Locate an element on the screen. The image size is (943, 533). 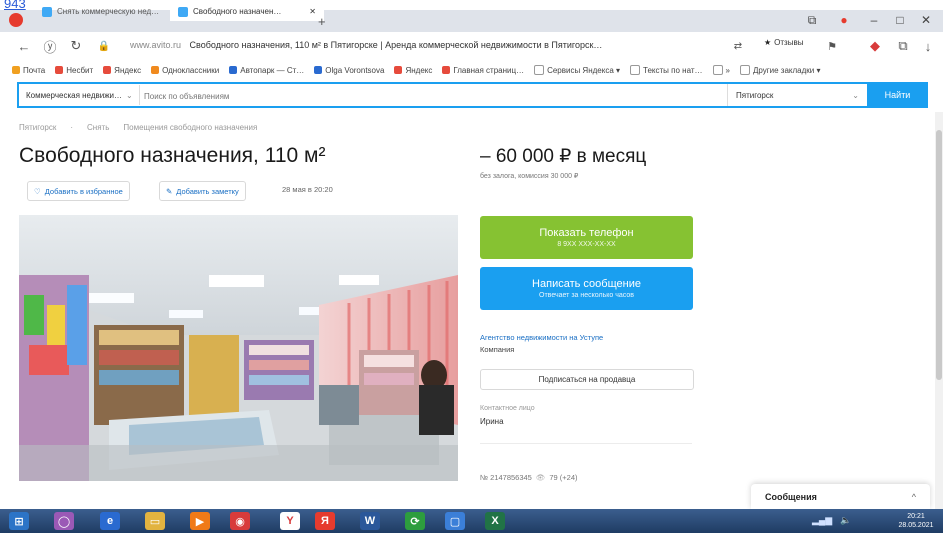
eye-icon: 👁 is located at coordinates (540, 477).